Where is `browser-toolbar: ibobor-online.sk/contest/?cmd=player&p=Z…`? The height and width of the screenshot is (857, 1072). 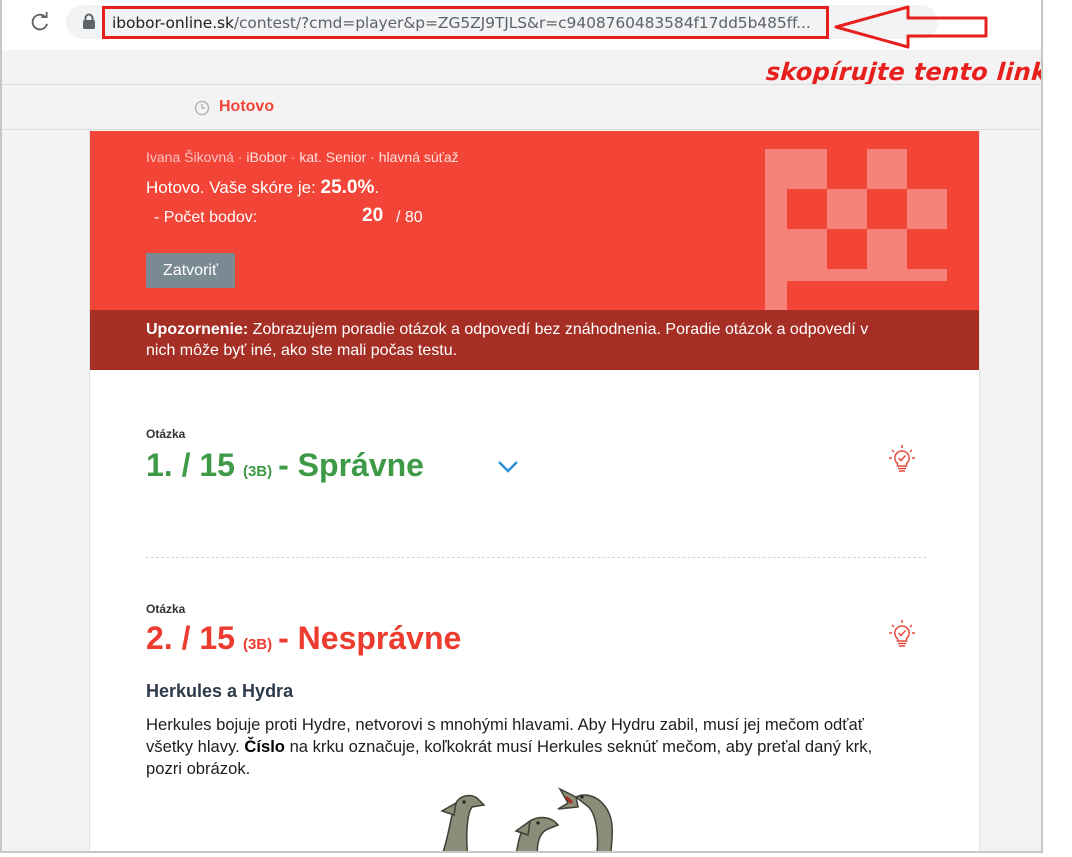
browser-toolbar: ibobor-online.sk/contest/?cmd=player&p=Z… is located at coordinates (521, 25).